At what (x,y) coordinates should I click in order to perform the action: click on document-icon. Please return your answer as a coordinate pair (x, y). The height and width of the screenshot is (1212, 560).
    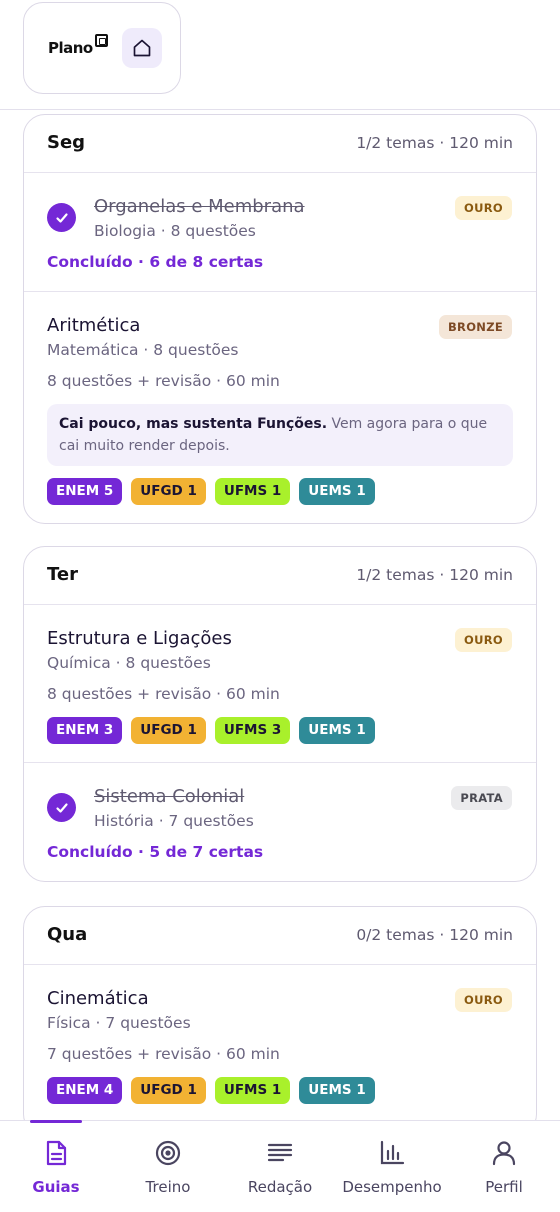
    Looking at the image, I should click on (56, 1153).